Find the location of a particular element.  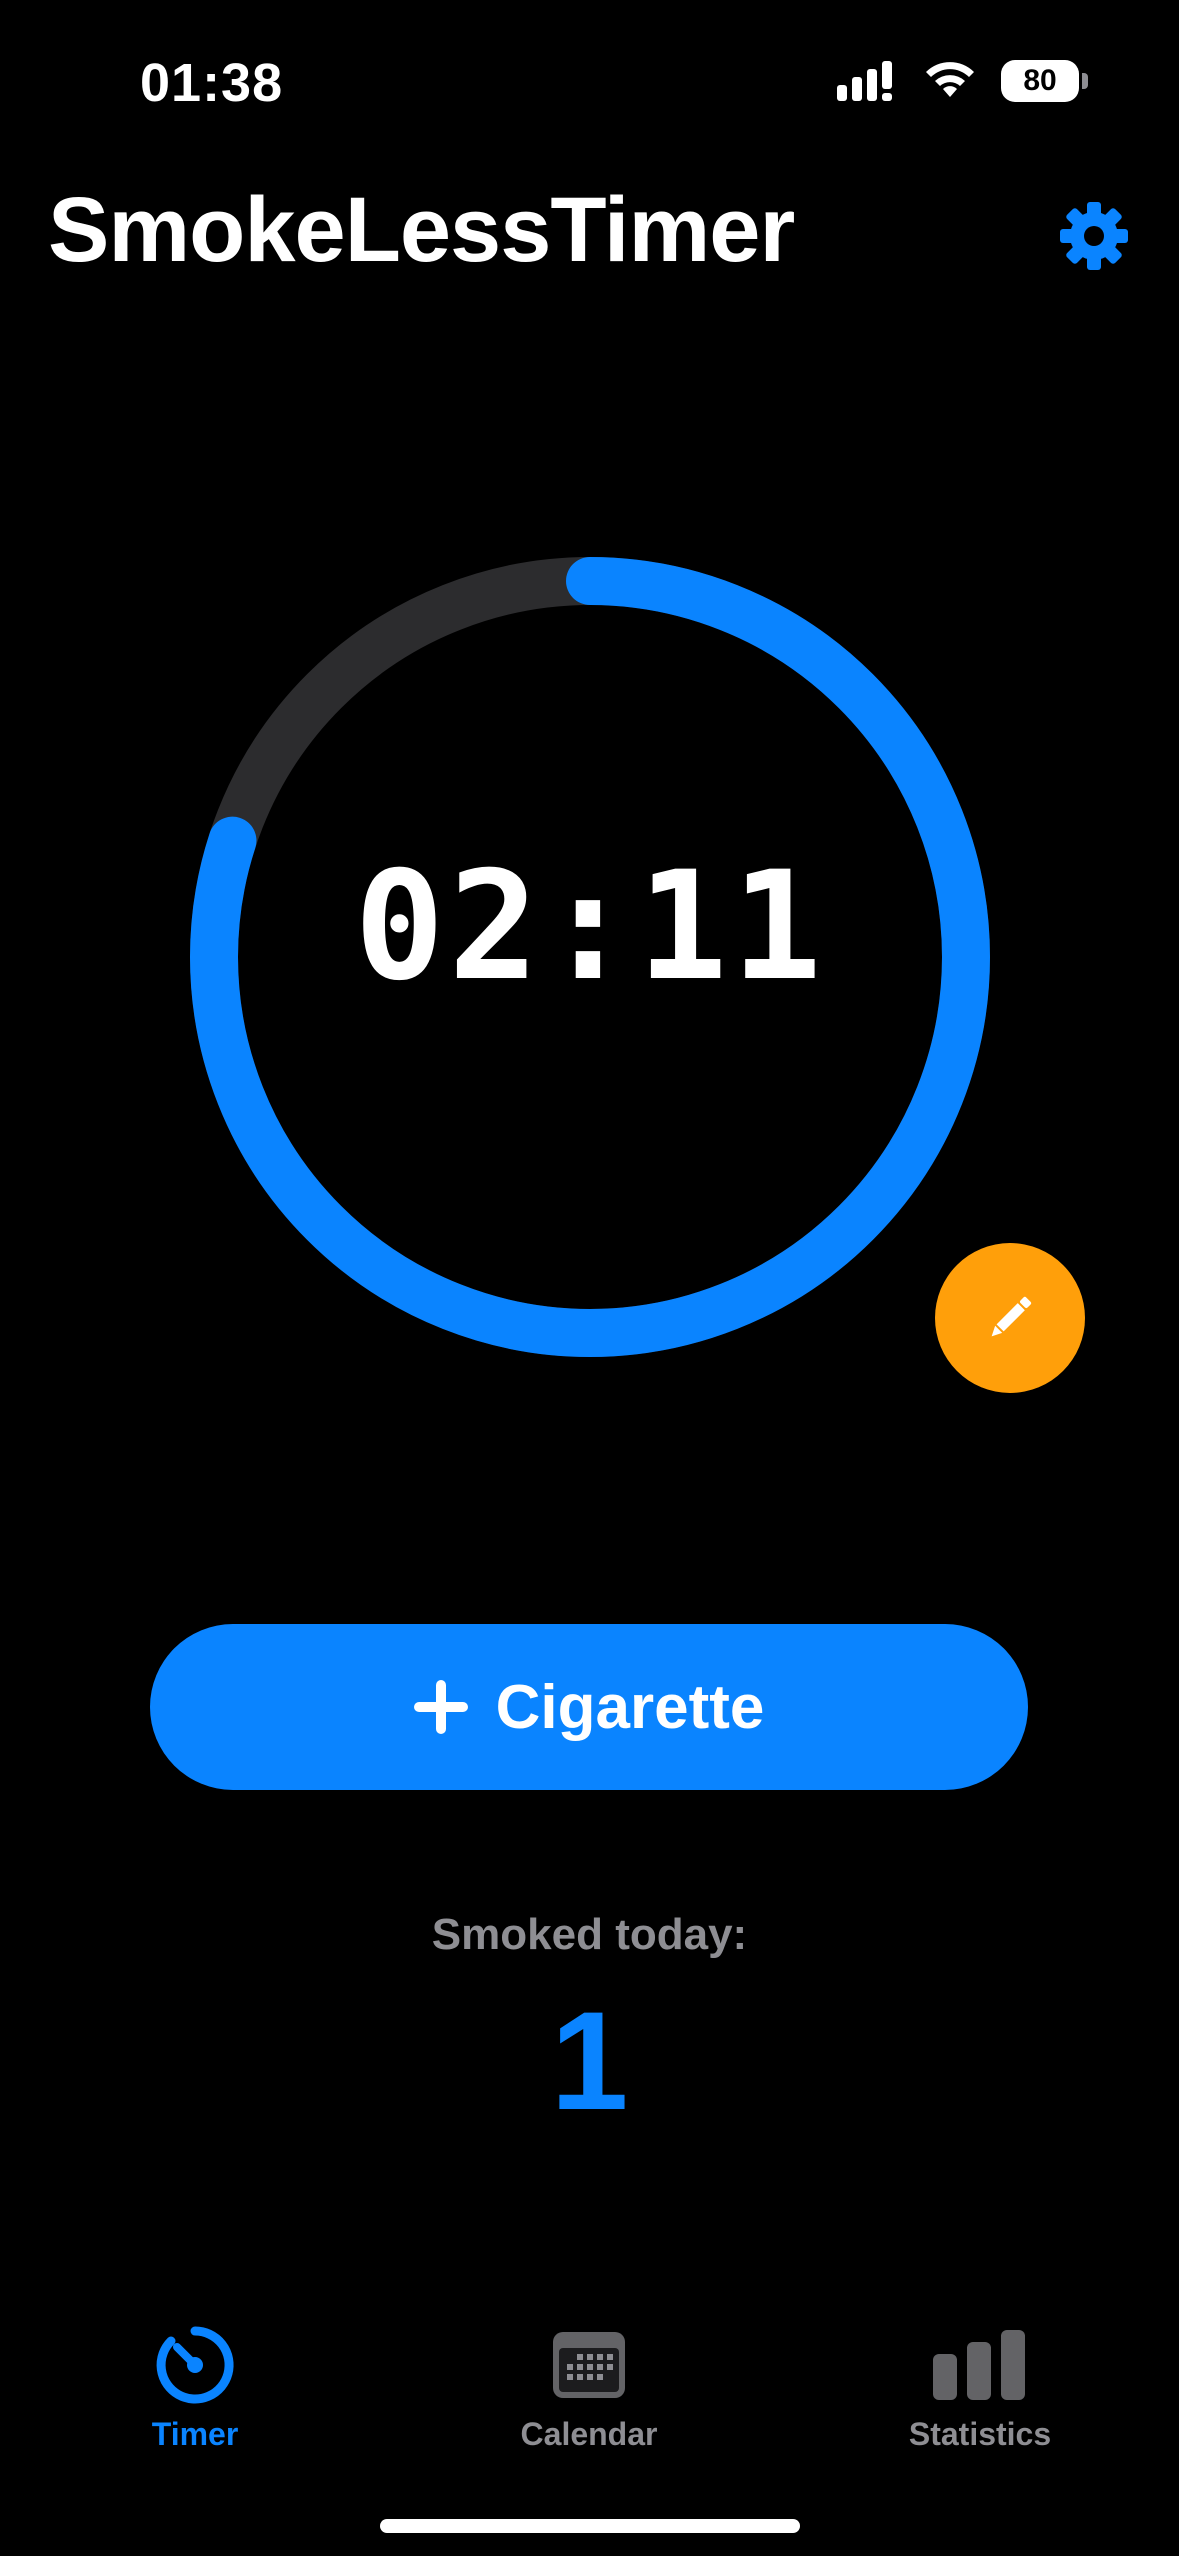

wifi-icon is located at coordinates (950, 79).